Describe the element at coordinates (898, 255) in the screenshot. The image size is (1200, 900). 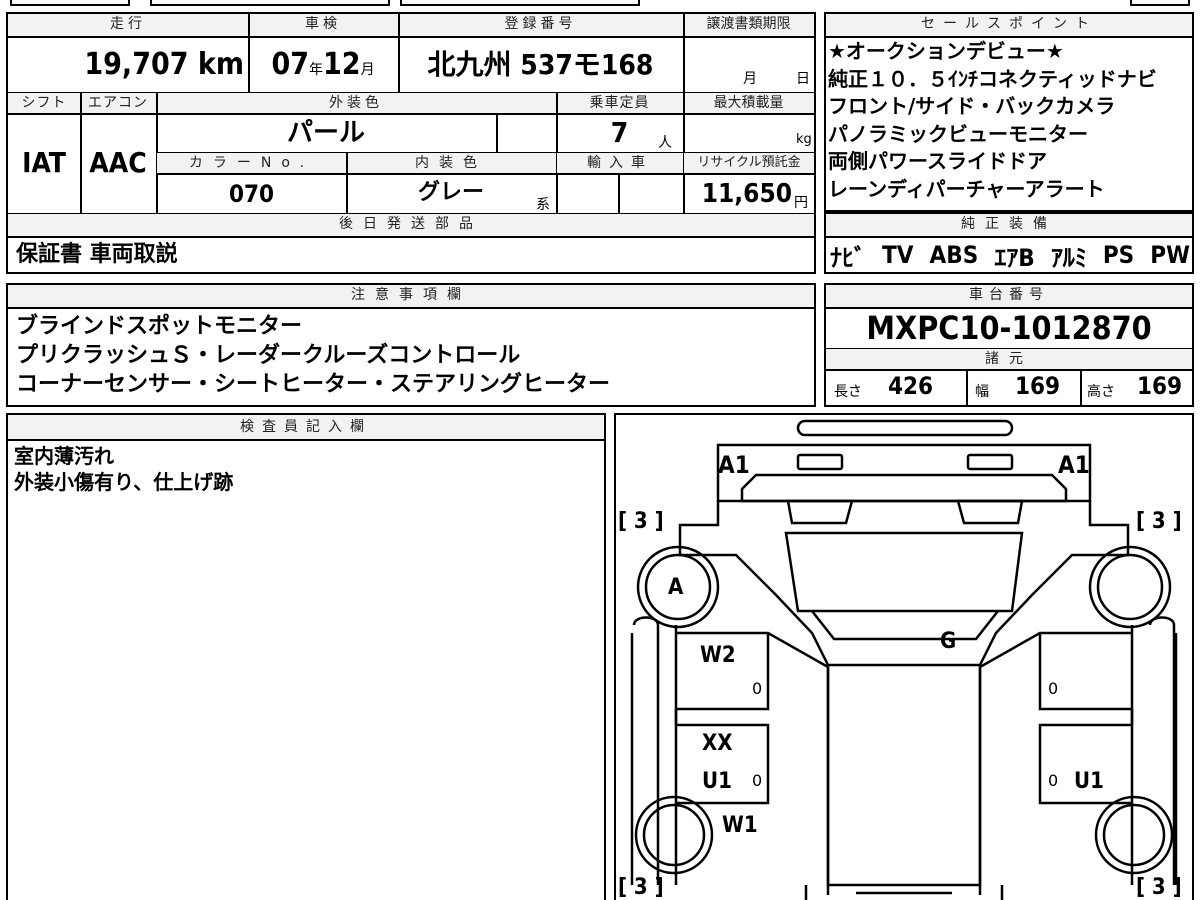
I see `equipment-item: TV` at that location.